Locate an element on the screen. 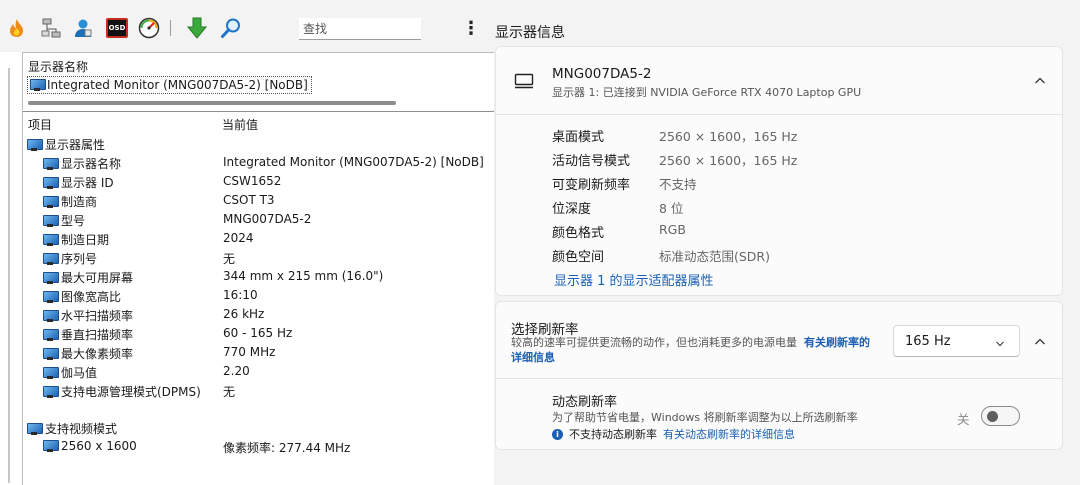 This screenshot has width=1080, height=485. network-icon is located at coordinates (51, 28).